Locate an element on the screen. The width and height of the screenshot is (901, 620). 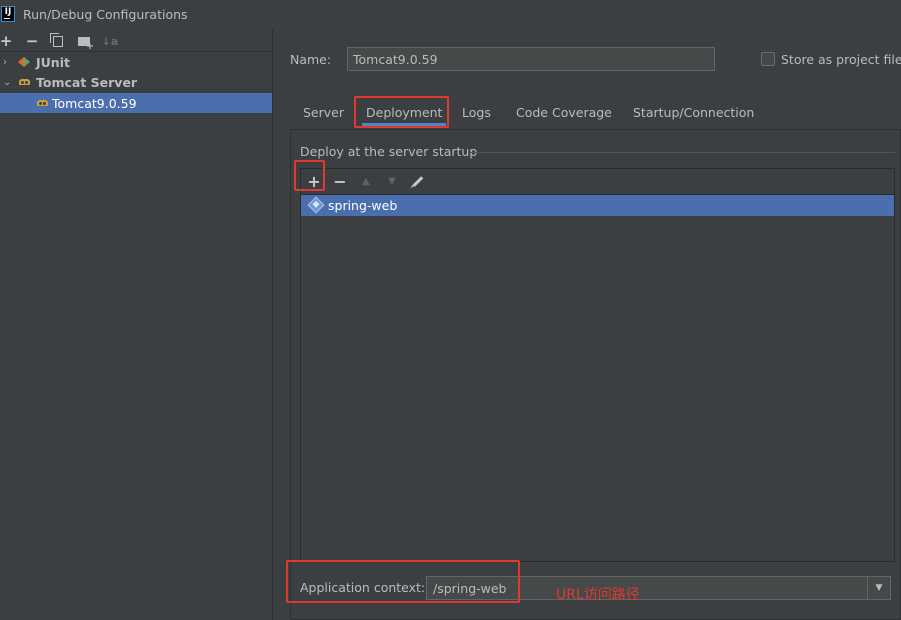
sort-icon: ↓a is located at coordinates (110, 41).